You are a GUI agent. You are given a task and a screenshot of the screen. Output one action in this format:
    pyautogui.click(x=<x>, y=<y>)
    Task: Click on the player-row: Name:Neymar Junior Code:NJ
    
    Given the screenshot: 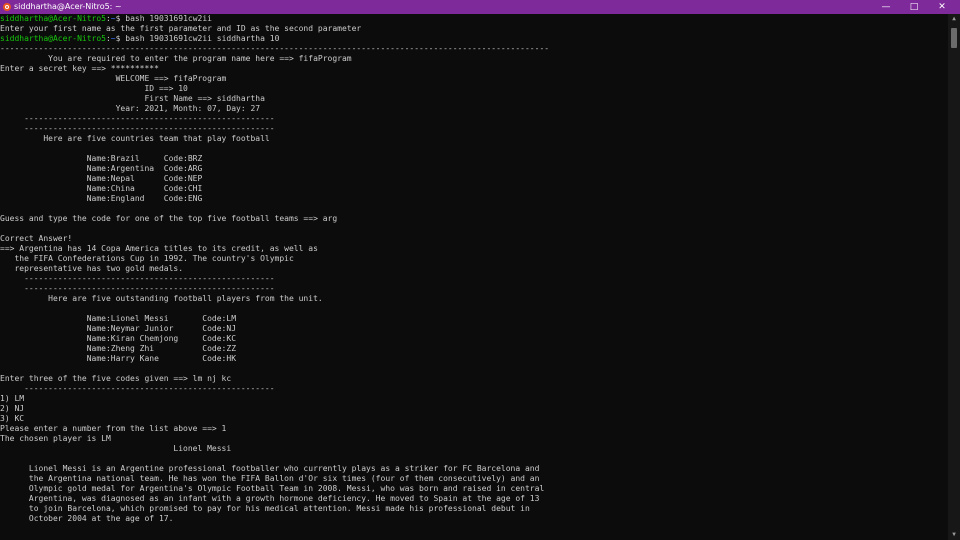 What is the action you would take?
    pyautogui.click(x=118, y=328)
    